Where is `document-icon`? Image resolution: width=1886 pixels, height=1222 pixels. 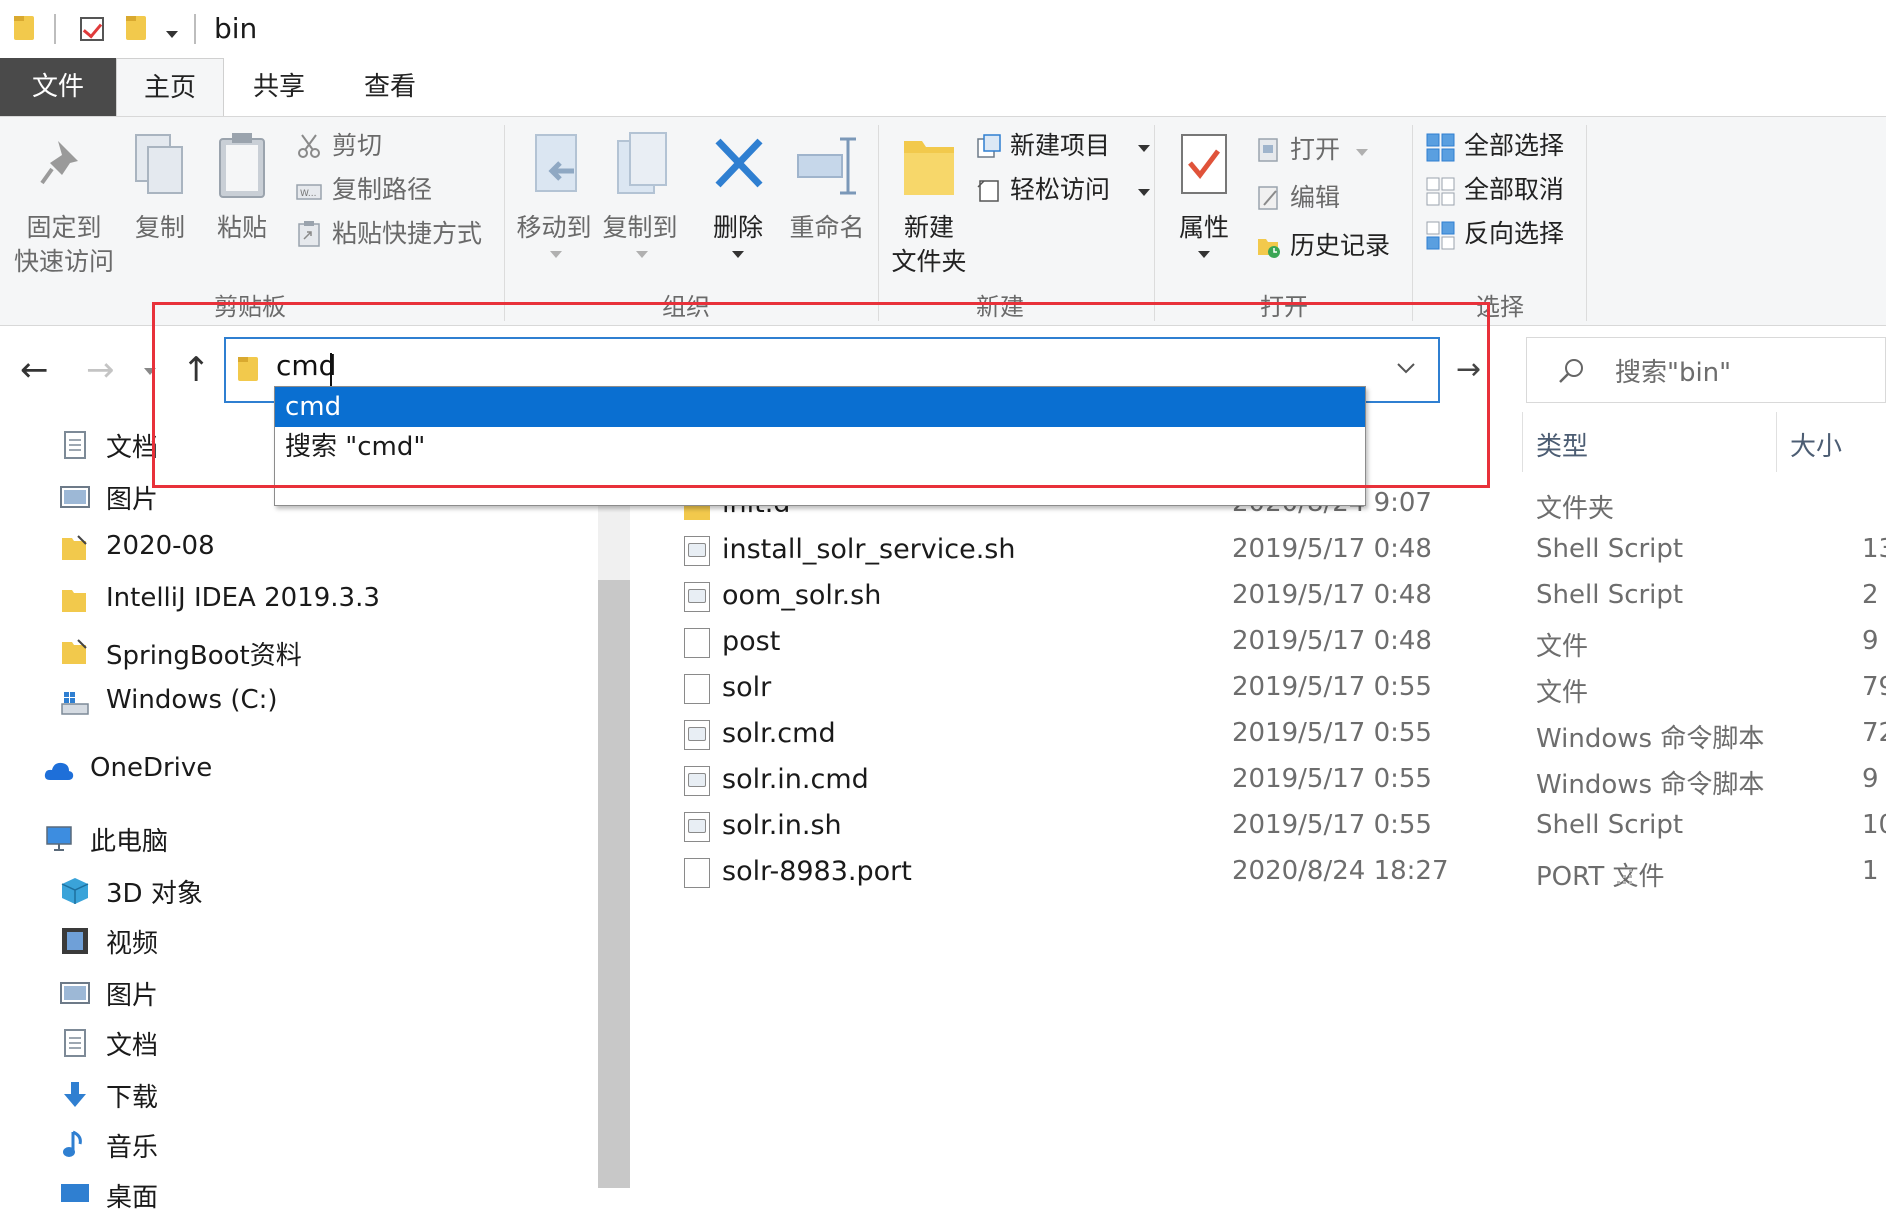 document-icon is located at coordinates (75, 445).